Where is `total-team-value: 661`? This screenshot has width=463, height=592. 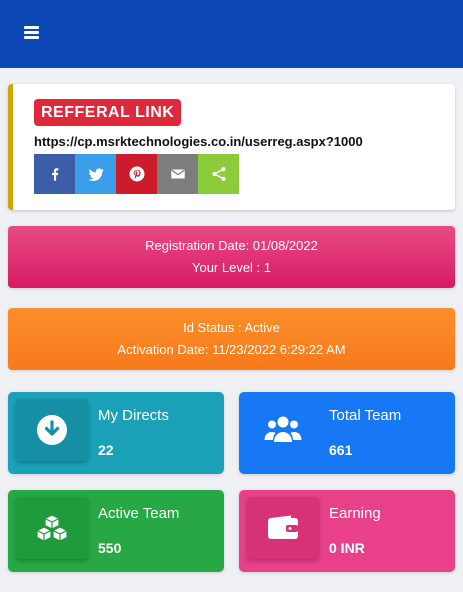
total-team-value: 661 is located at coordinates (341, 450).